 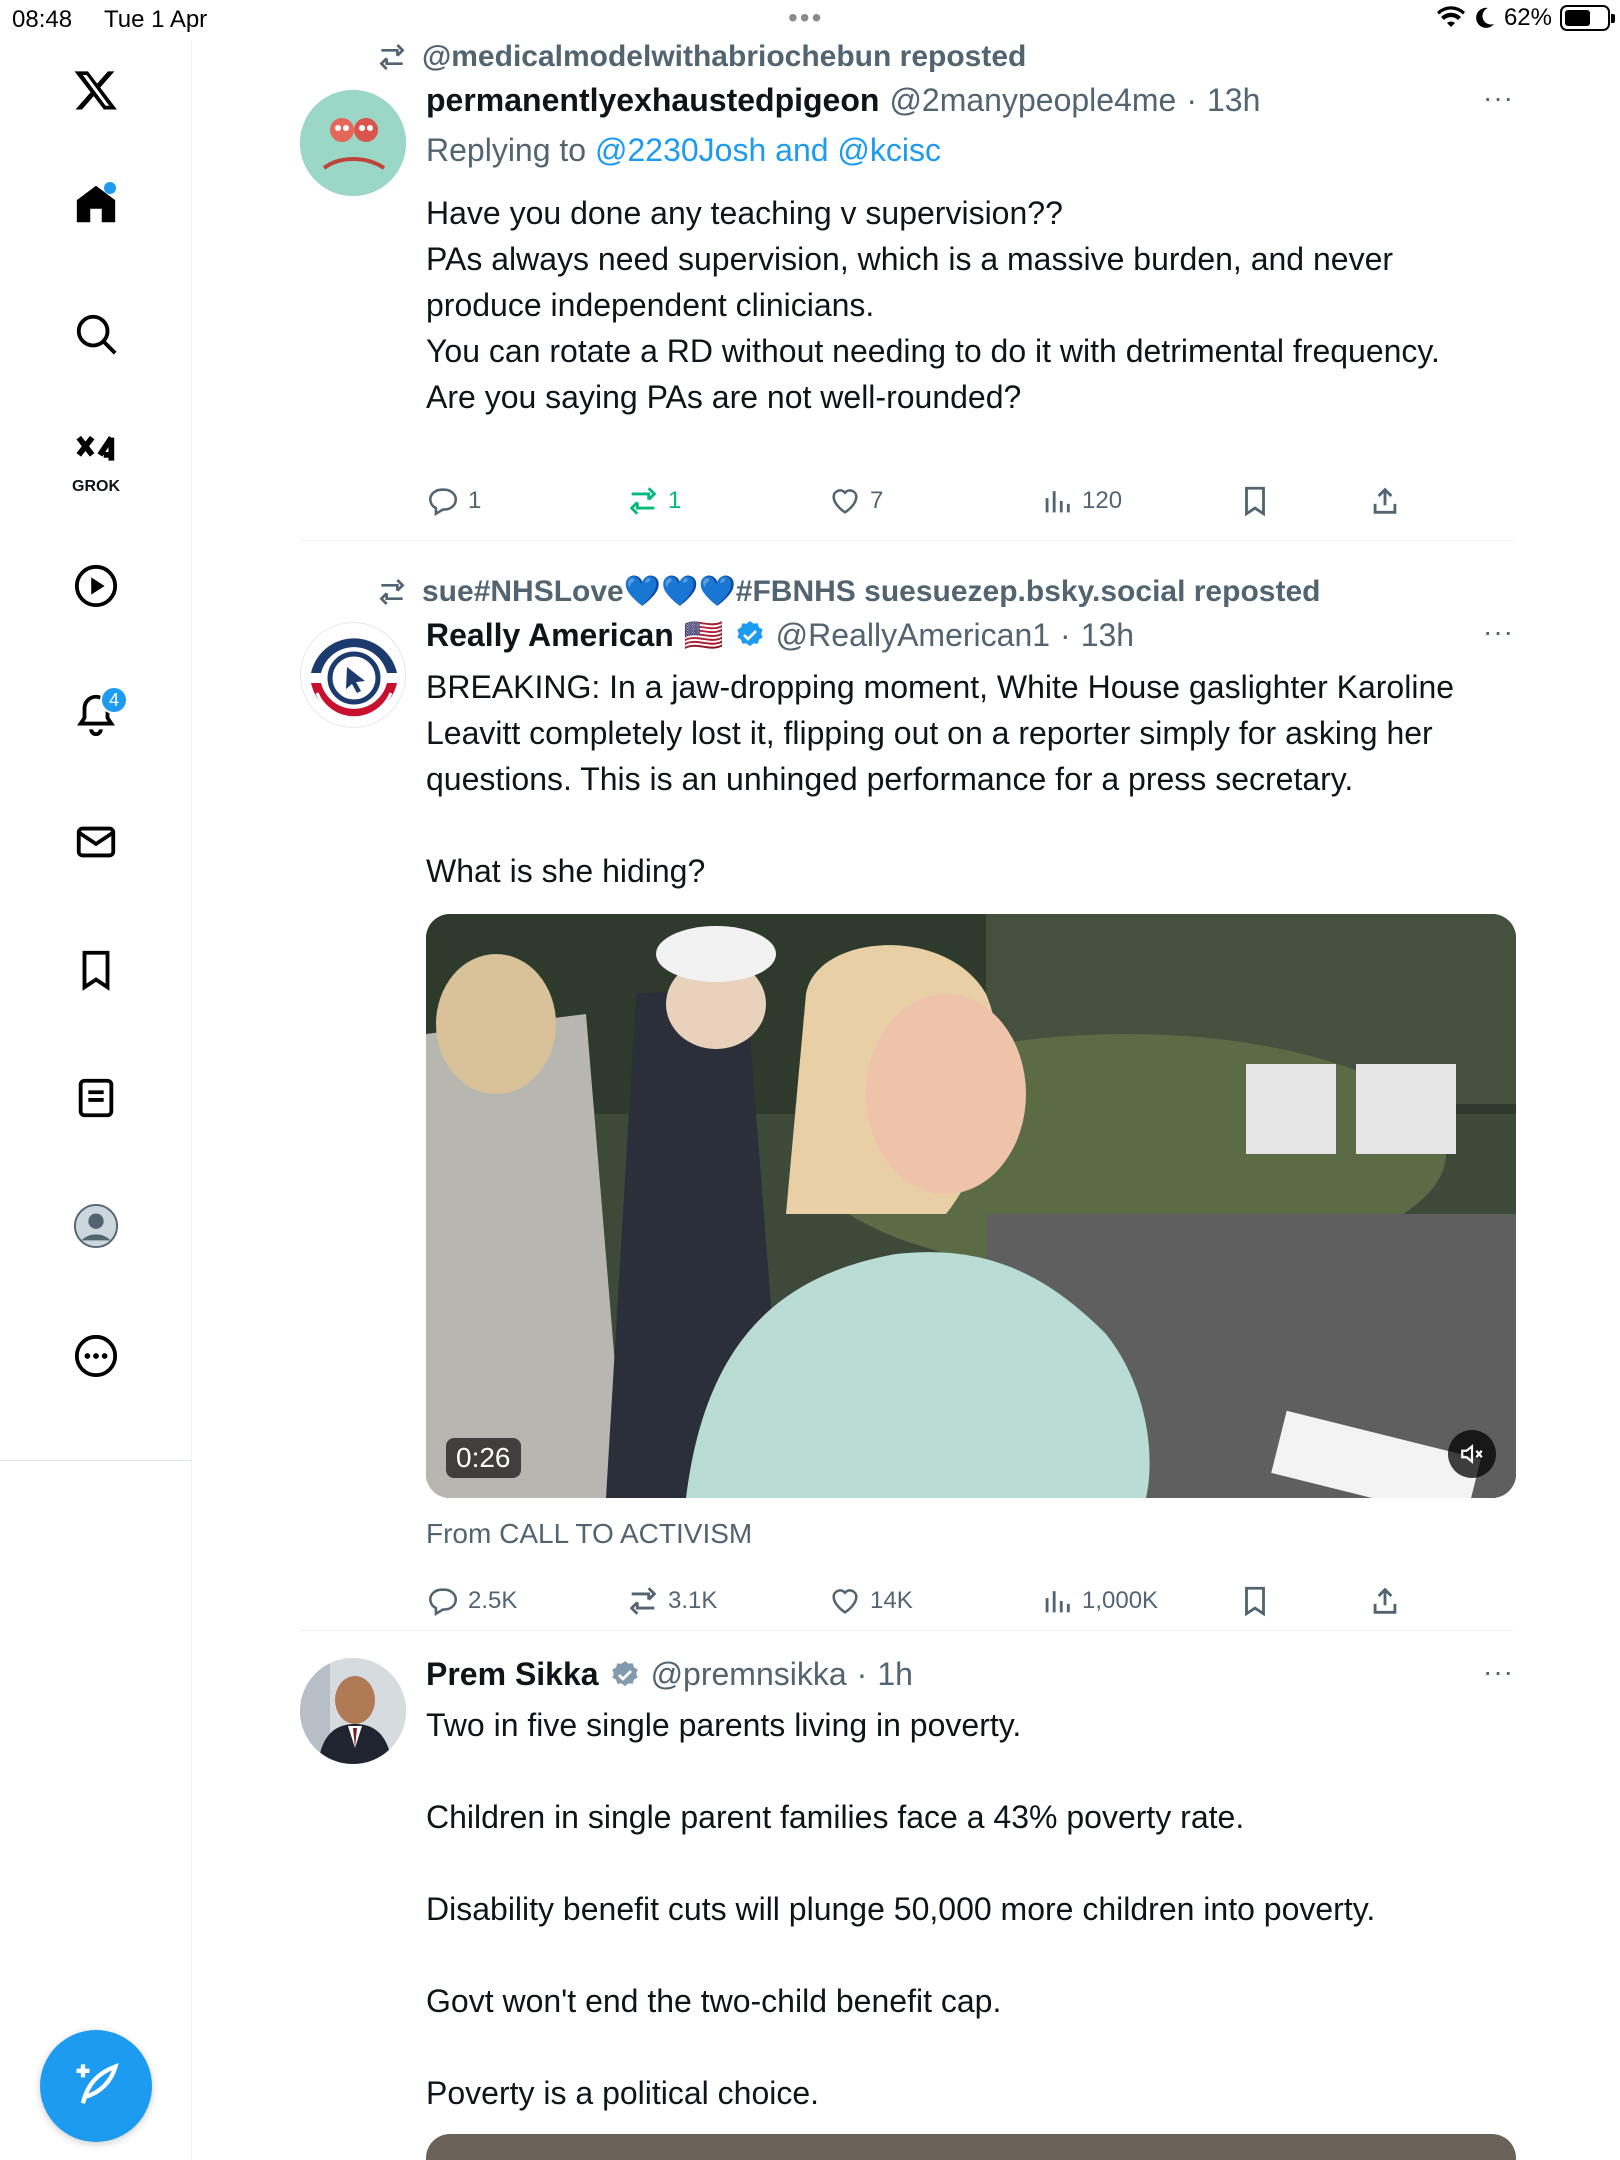 I want to click on tweet-line: Are you saying PAs are not well-rounded?, so click(x=724, y=397).